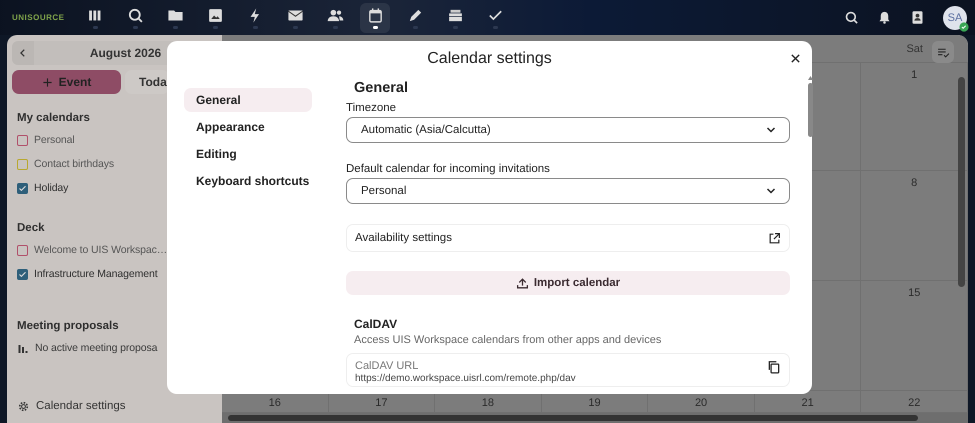 The width and height of the screenshot is (975, 423). I want to click on empty-message: No active meeting proposa, so click(96, 348).